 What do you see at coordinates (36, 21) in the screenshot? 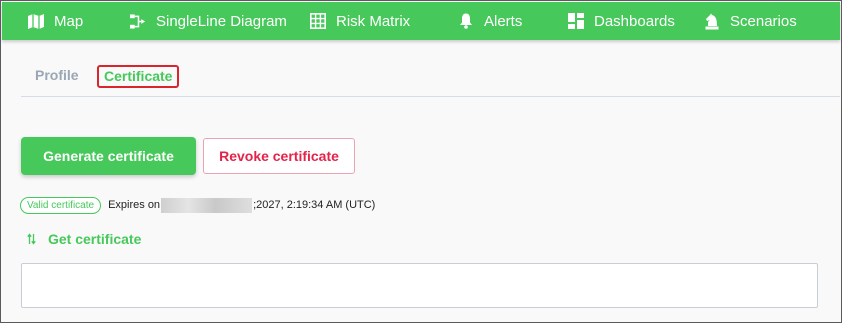
I see `map-icon` at bounding box center [36, 21].